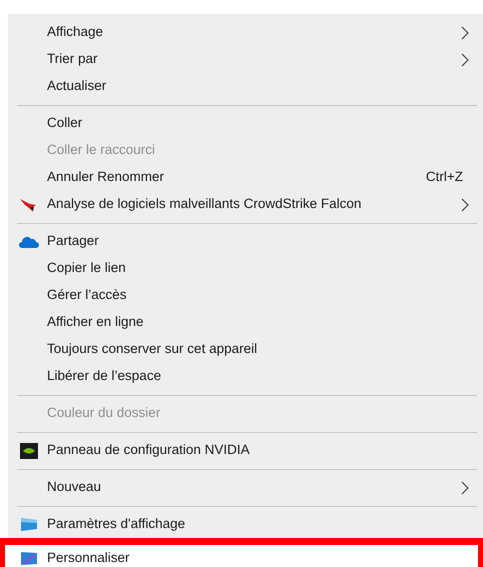 The width and height of the screenshot is (483, 567). I want to click on menu-item: Copier le lien, so click(245, 268).